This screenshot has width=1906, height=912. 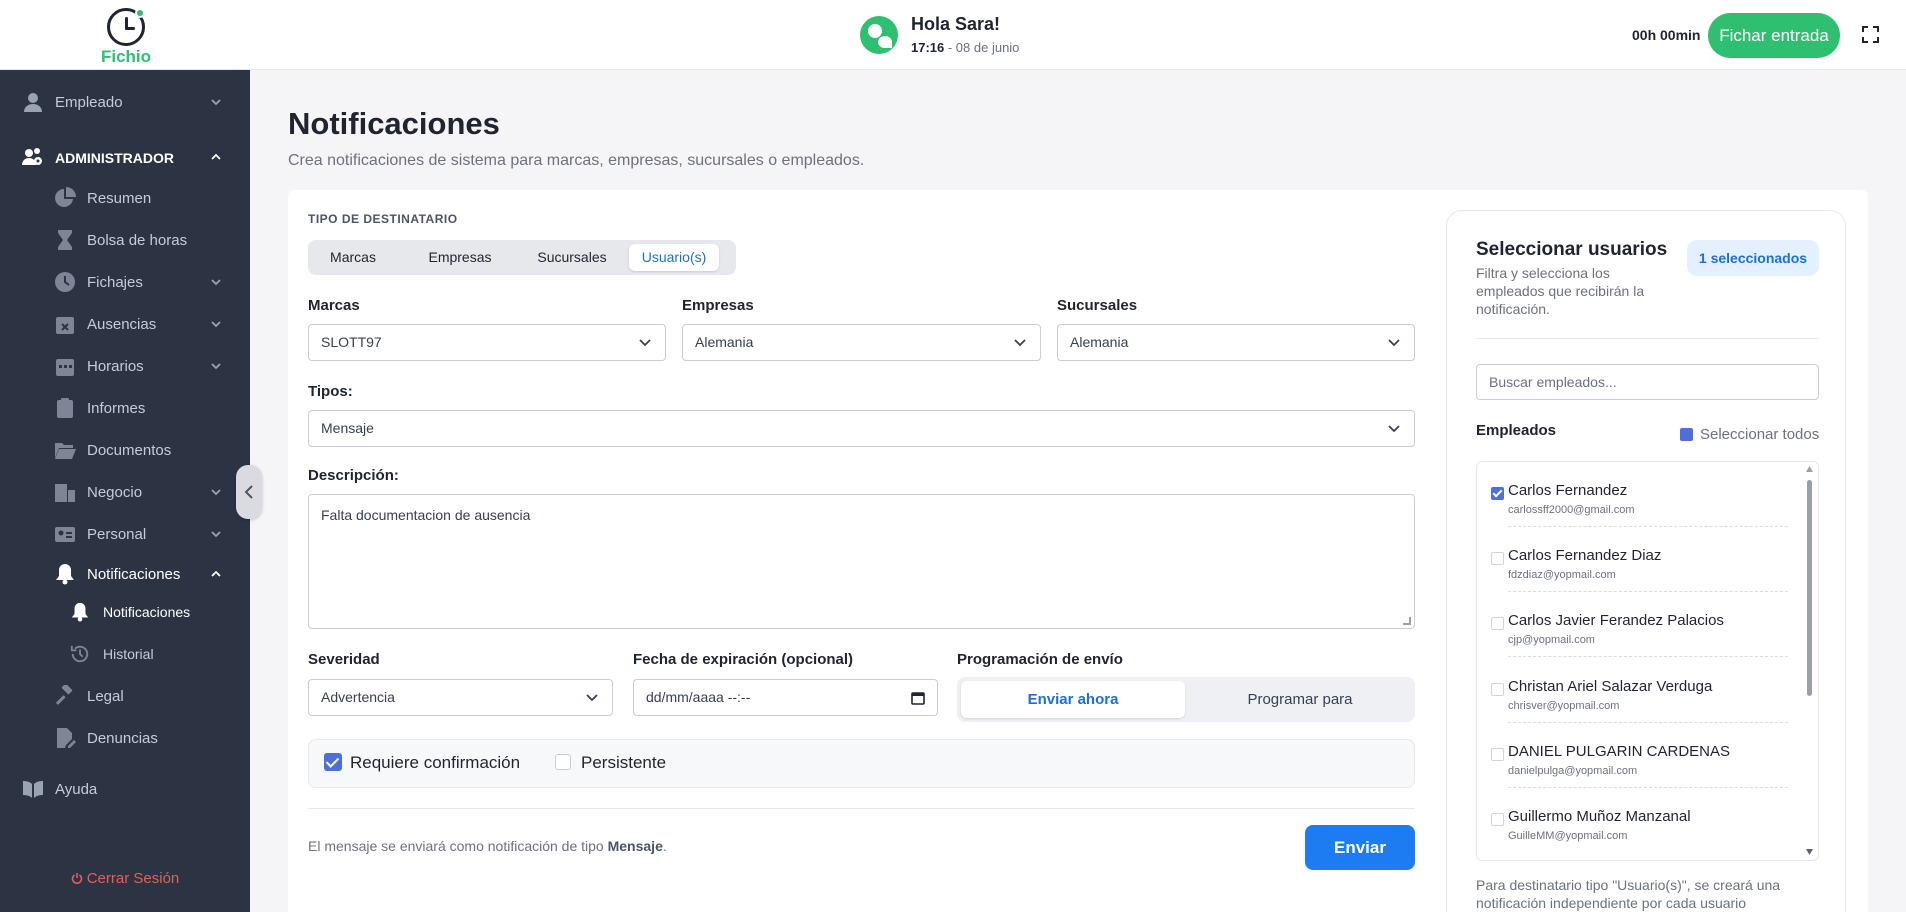 I want to click on sidebar-item-negocio: Negocio, so click(x=125, y=492).